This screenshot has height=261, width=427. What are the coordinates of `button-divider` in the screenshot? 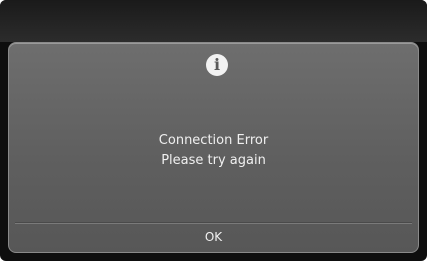 It's located at (213, 222).